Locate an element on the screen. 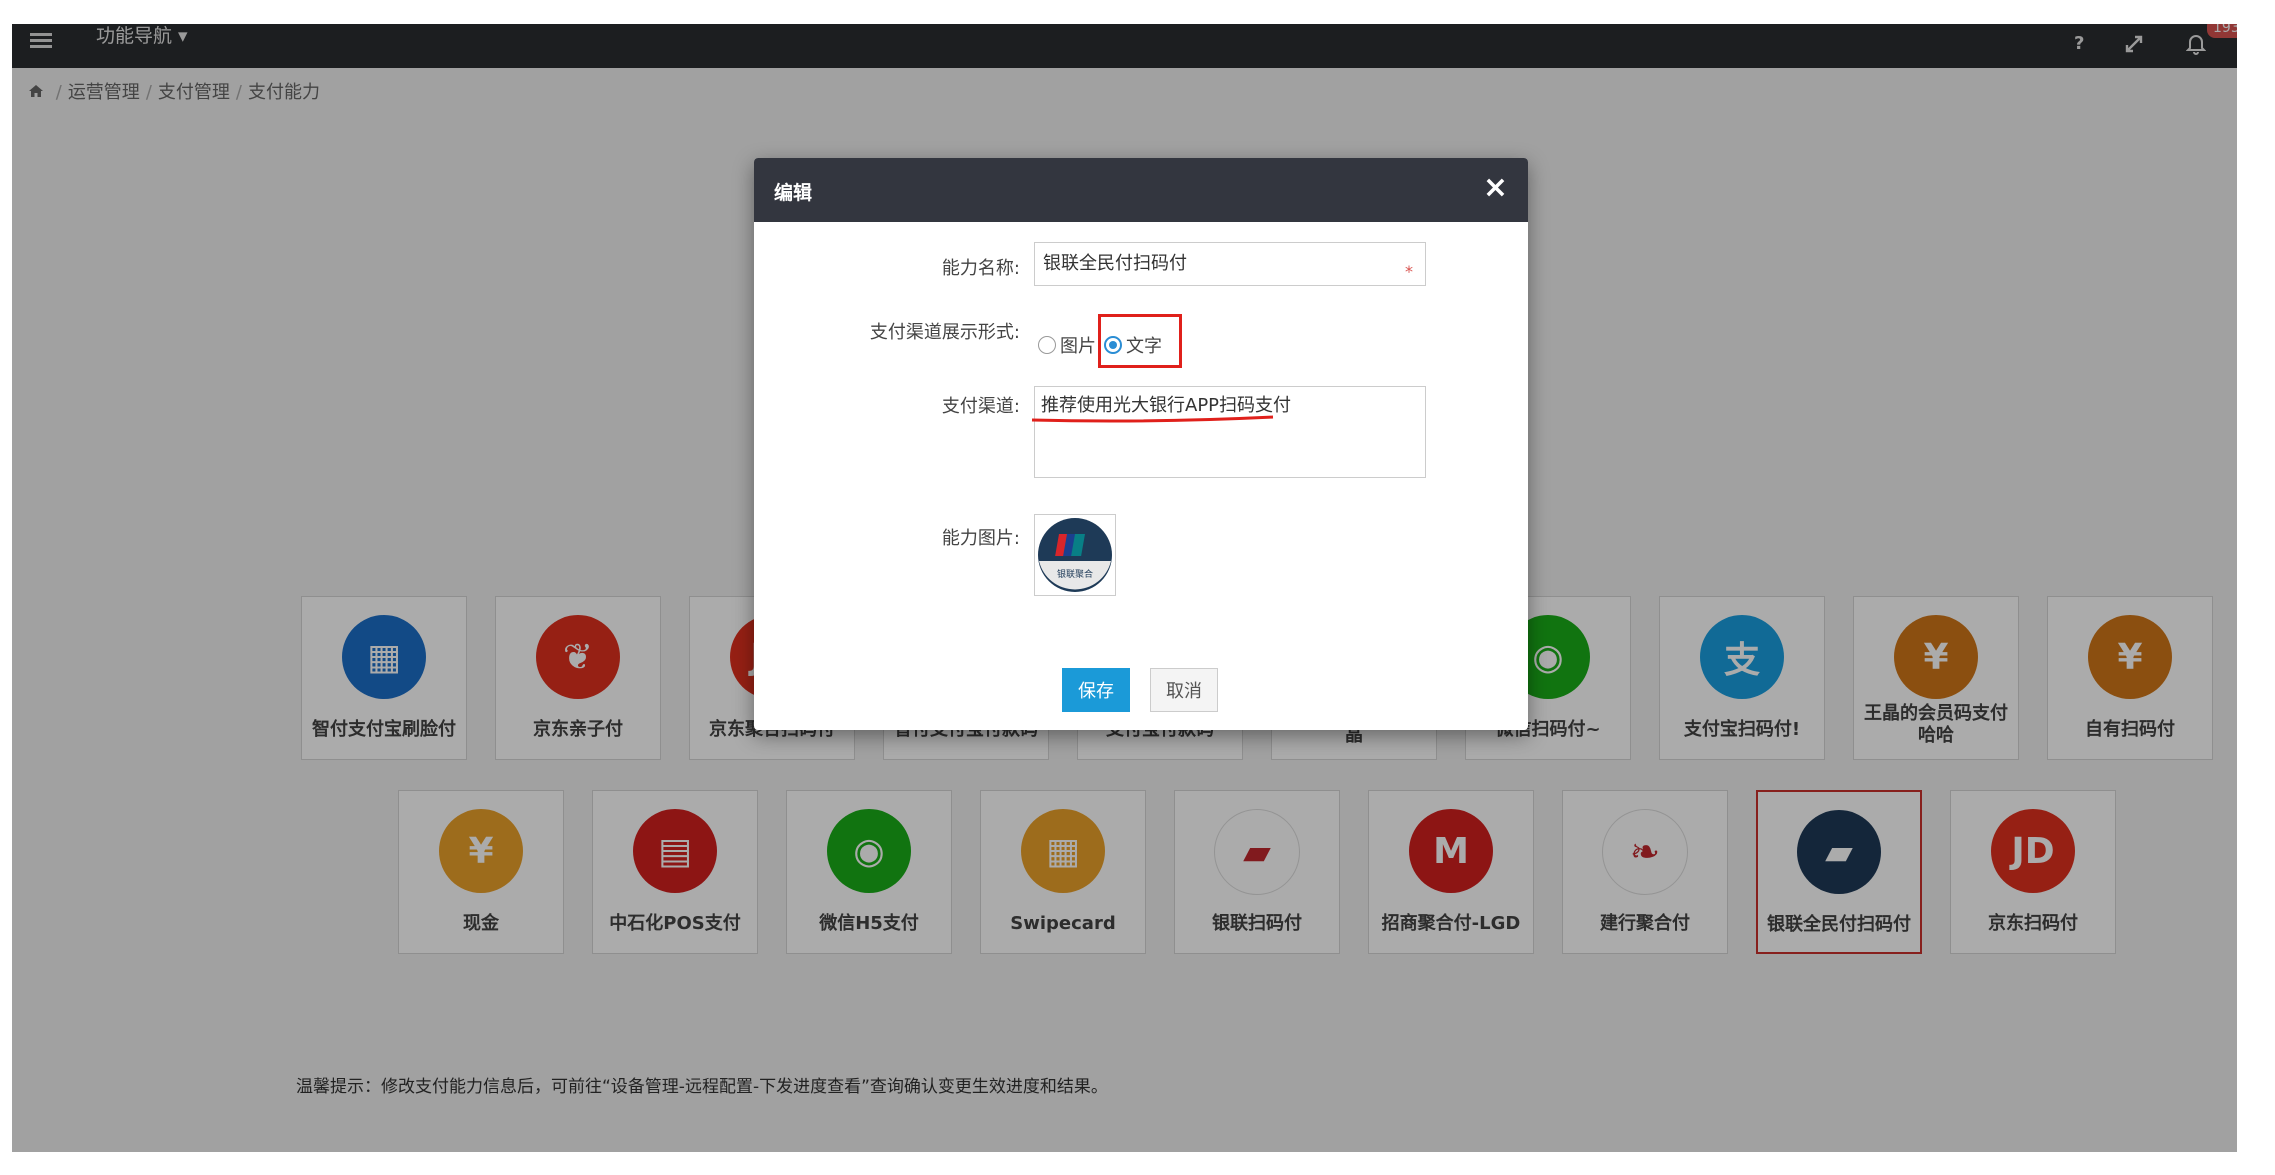 This screenshot has height=1175, width=2275. channel-textarea: 推荐使用光大银行APP扫码支付 is located at coordinates (1230, 432).